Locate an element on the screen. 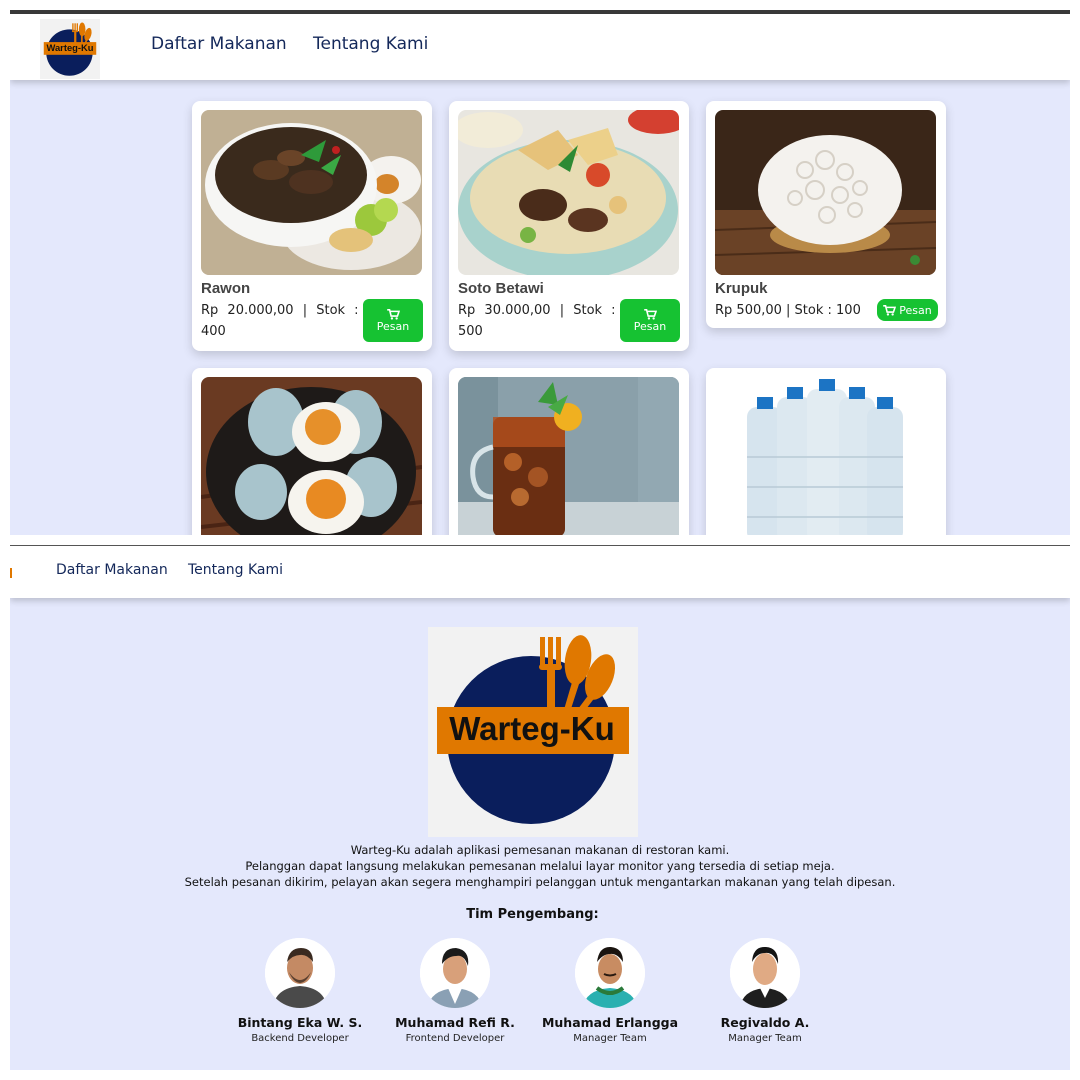 This screenshot has height=1080, width=1080. about-logo: Warteg-Ku is located at coordinates (533, 732).